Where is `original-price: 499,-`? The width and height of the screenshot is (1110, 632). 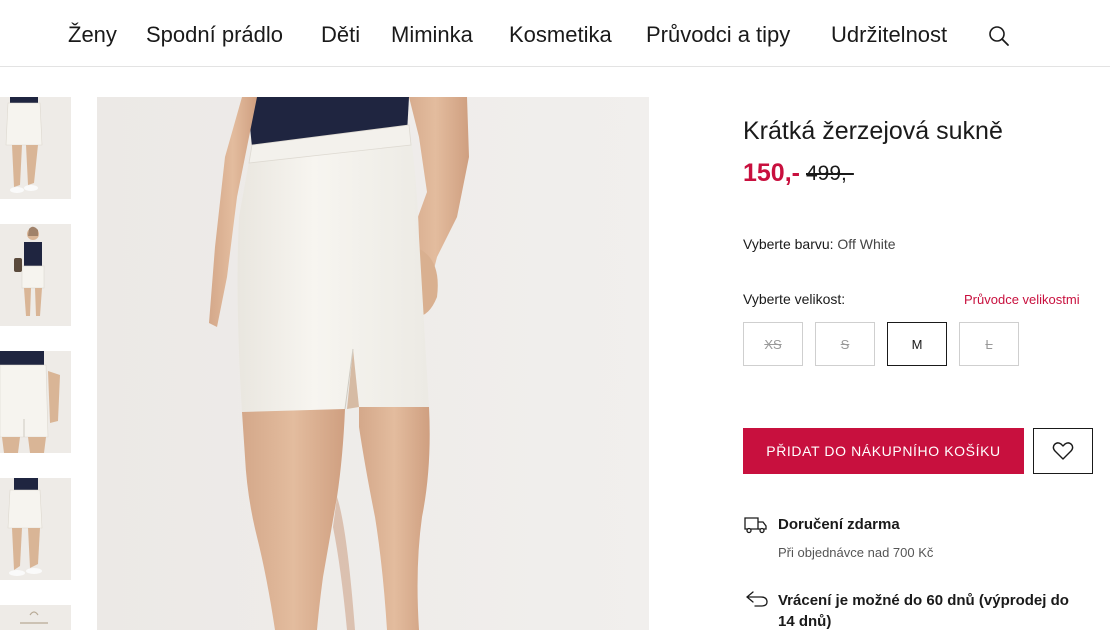 original-price: 499,- is located at coordinates (830, 173).